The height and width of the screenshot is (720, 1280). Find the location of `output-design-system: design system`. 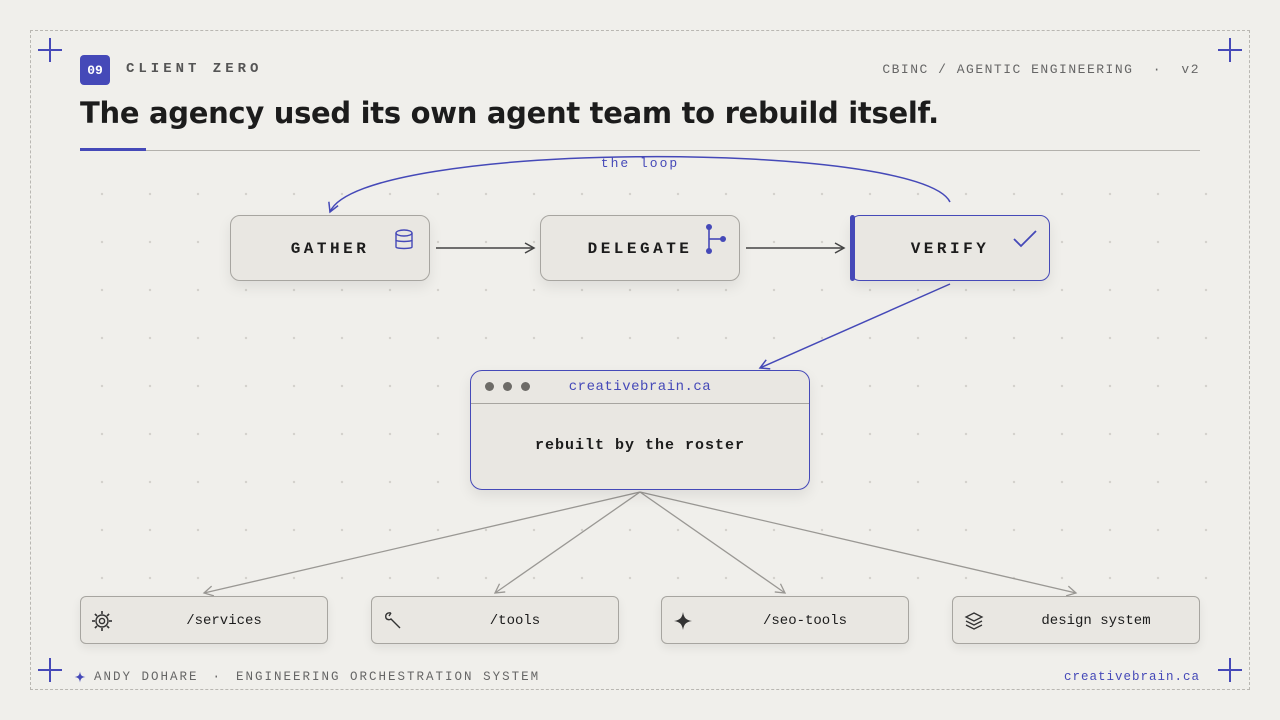

output-design-system: design system is located at coordinates (1076, 620).